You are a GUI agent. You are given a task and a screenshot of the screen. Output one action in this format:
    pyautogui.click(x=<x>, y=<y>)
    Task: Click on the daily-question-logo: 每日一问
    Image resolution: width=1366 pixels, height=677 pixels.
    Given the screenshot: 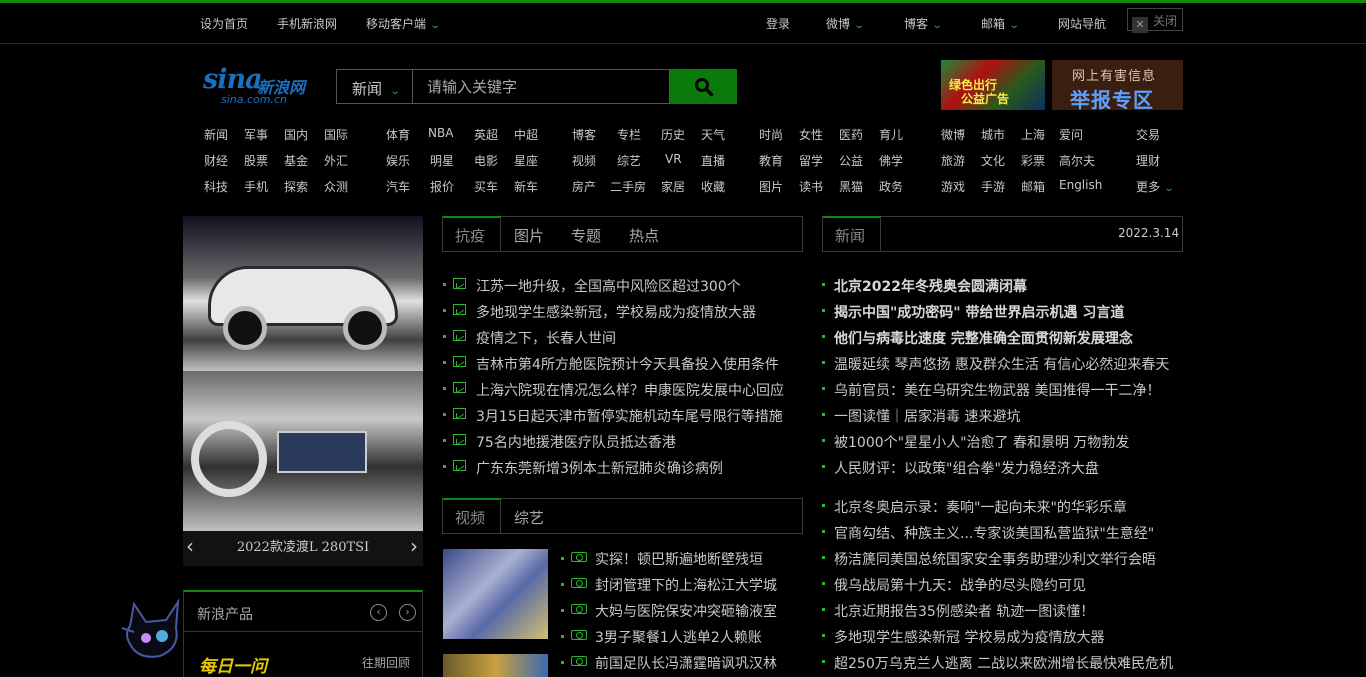 What is the action you would take?
    pyautogui.click(x=233, y=664)
    